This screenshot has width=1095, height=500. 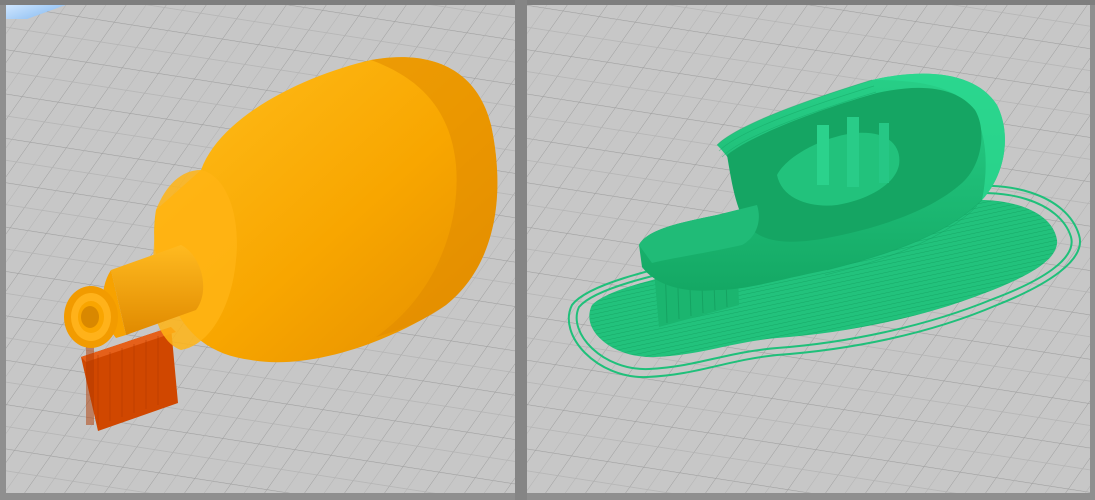 What do you see at coordinates (36, 12) in the screenshot?
I see `view-corner-indicator` at bounding box center [36, 12].